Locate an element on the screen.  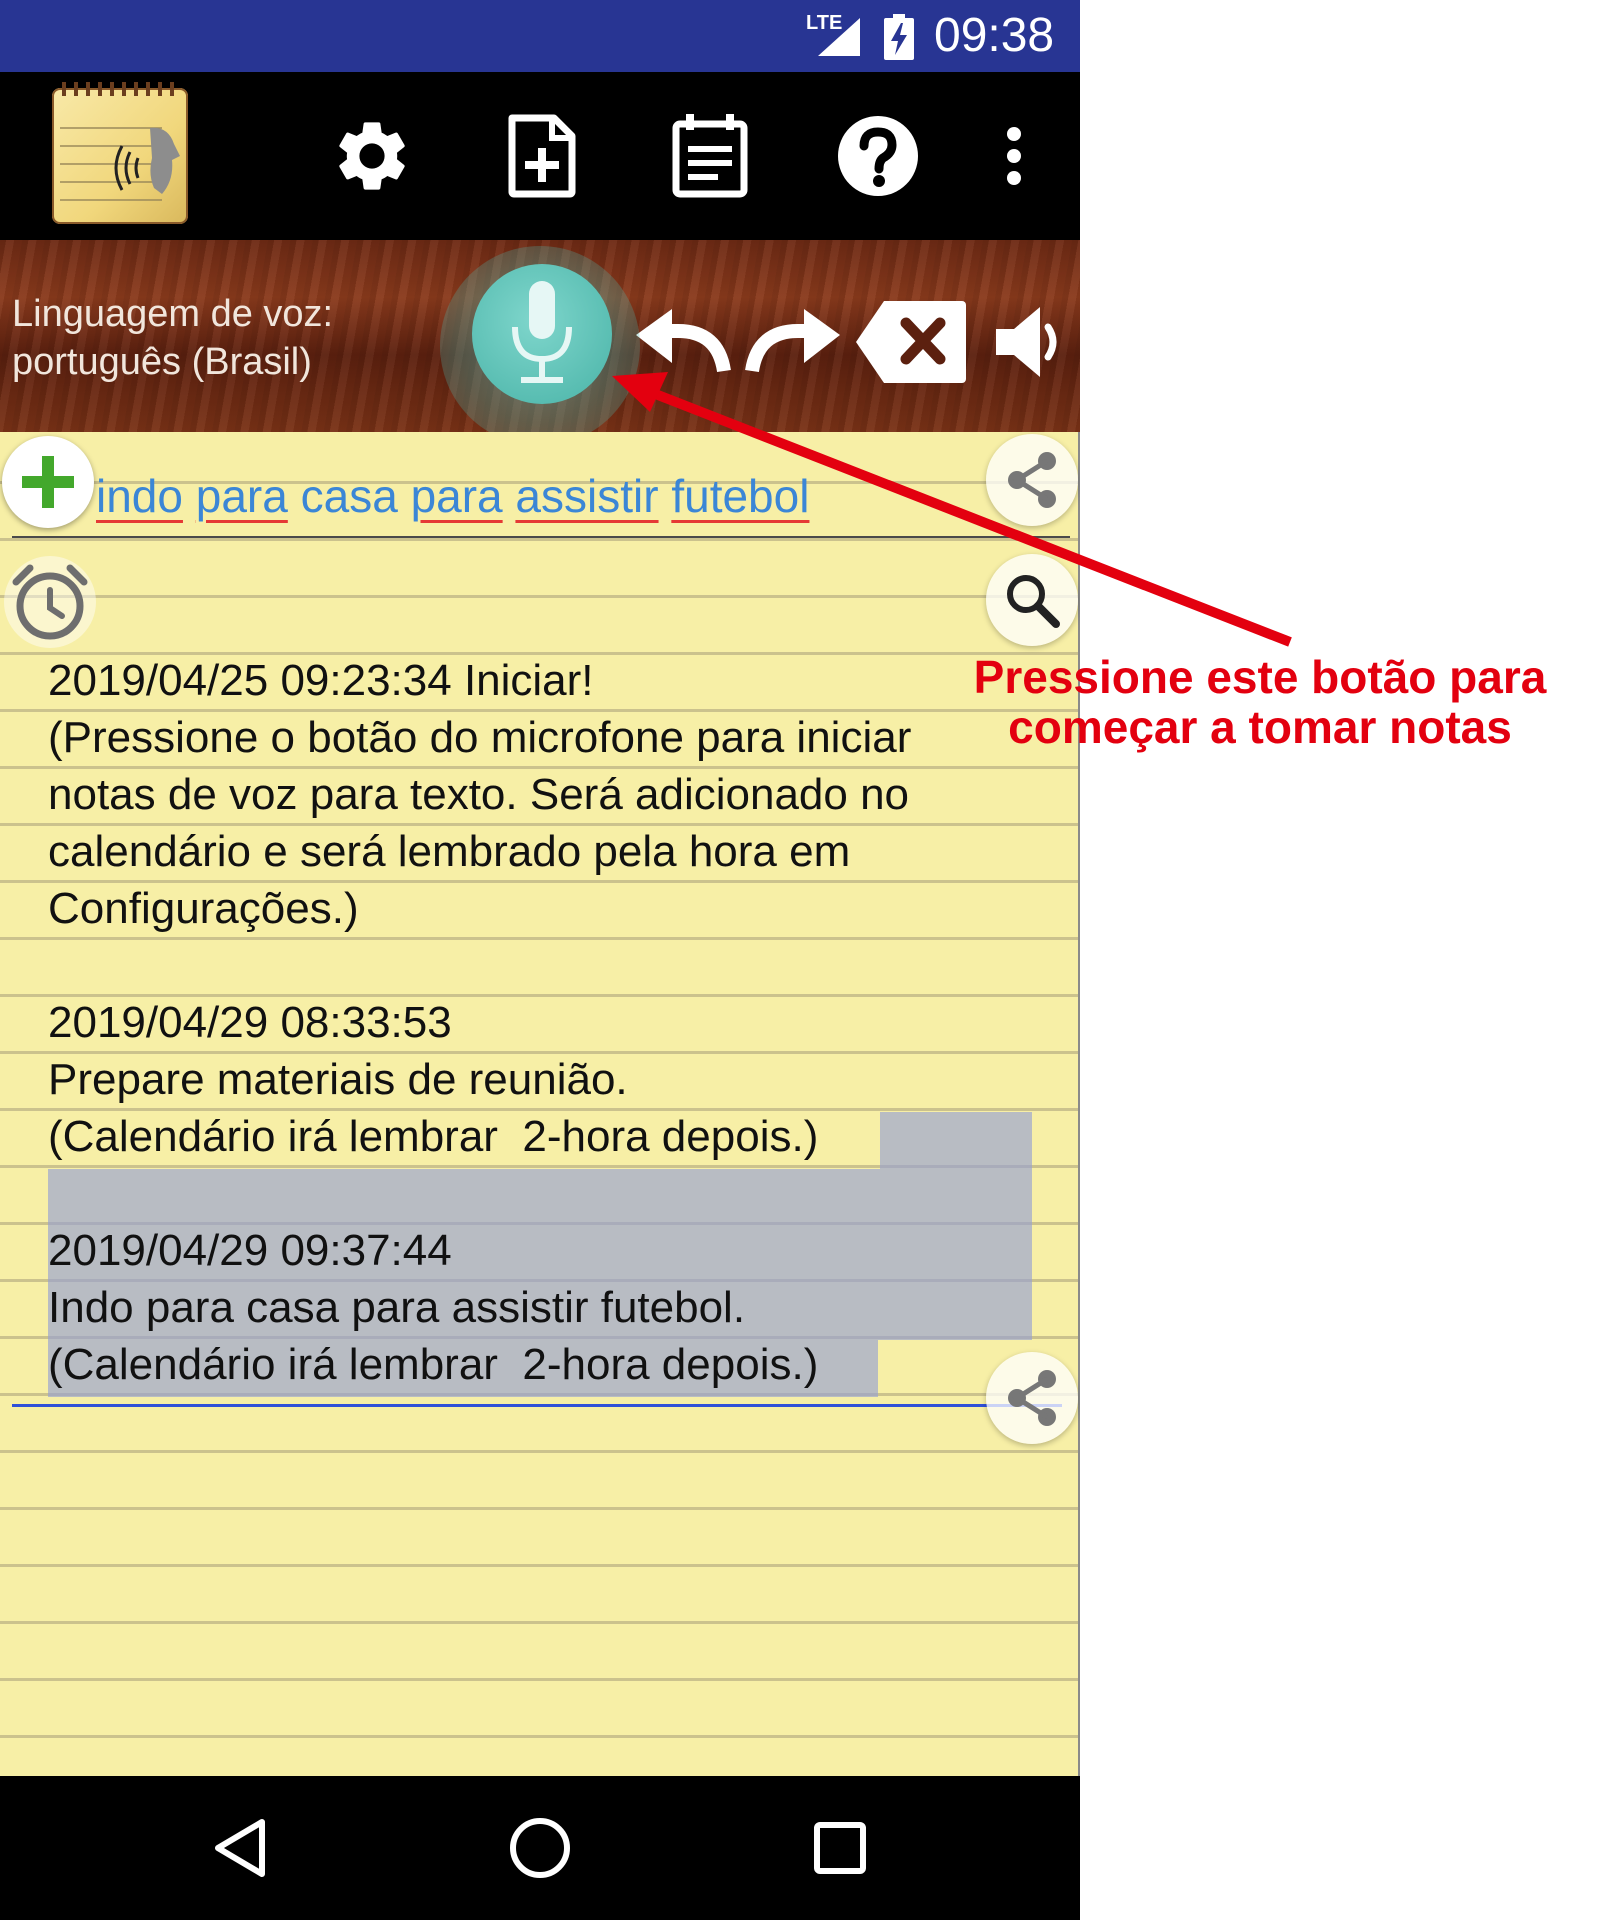
help-button is located at coordinates (878, 156).